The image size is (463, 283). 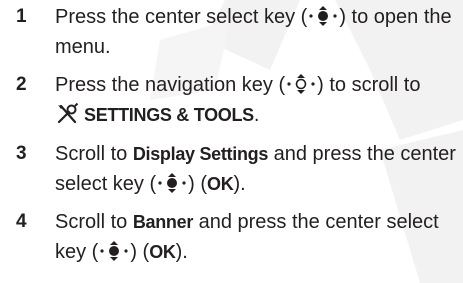 What do you see at coordinates (21, 16) in the screenshot?
I see `step-number: 1` at bounding box center [21, 16].